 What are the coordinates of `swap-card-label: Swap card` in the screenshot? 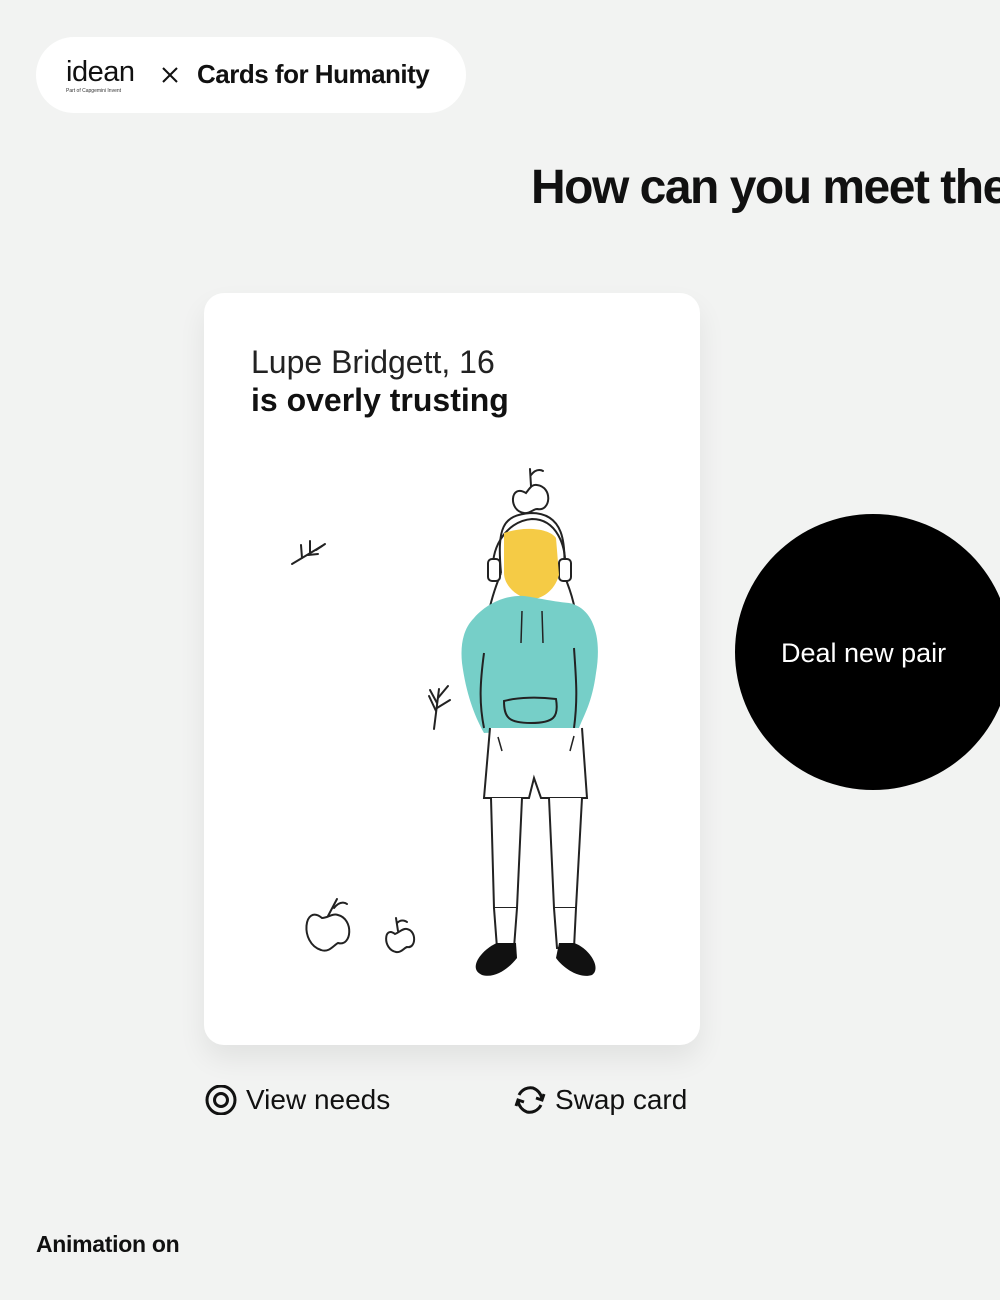 It's located at (621, 1099).